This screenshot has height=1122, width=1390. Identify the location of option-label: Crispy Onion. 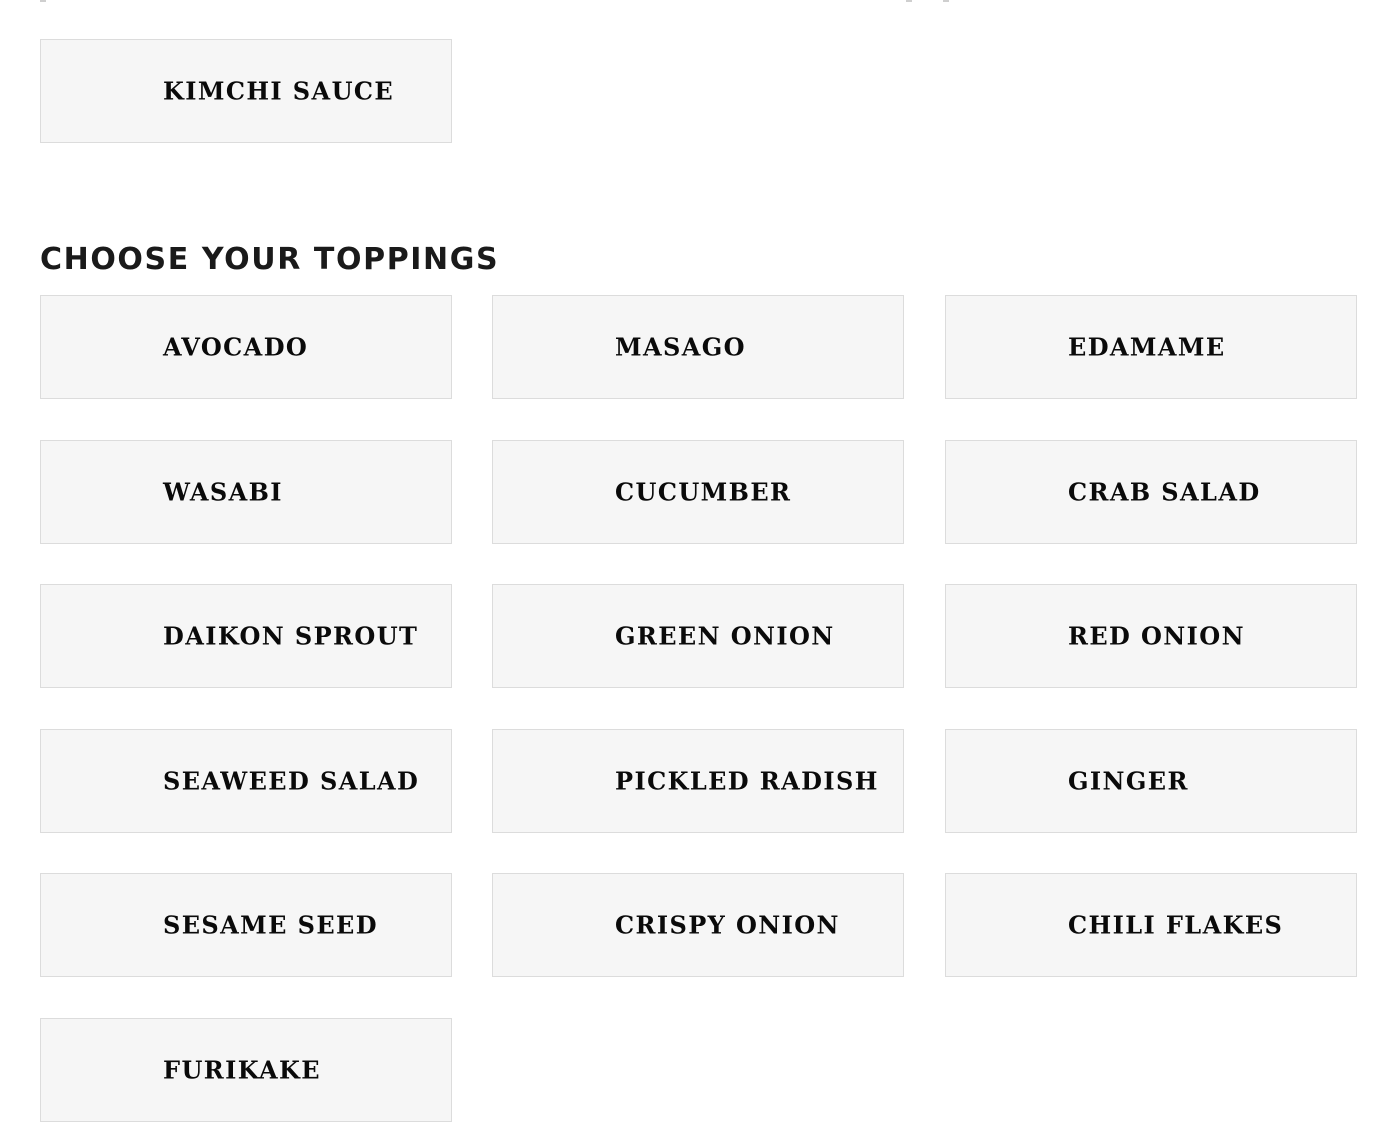
(727, 925).